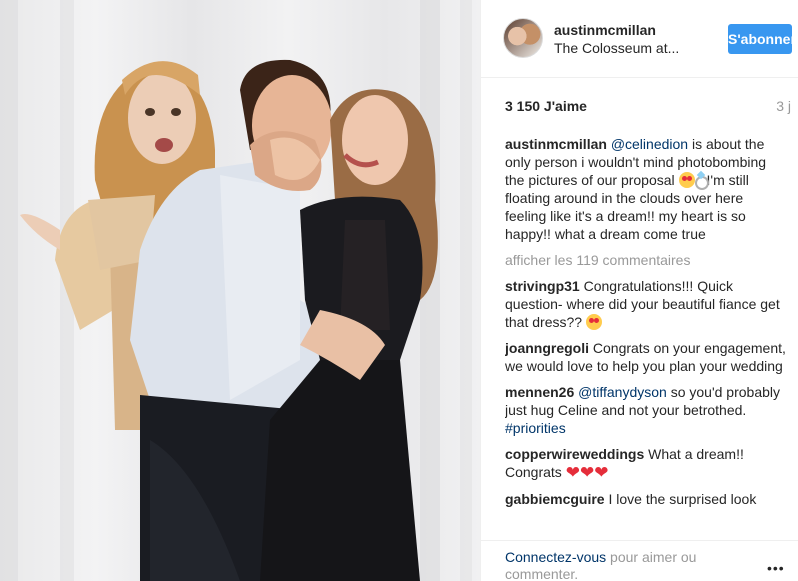  I want to click on likes-row: 3 150 J'aime 3 j, so click(648, 108).